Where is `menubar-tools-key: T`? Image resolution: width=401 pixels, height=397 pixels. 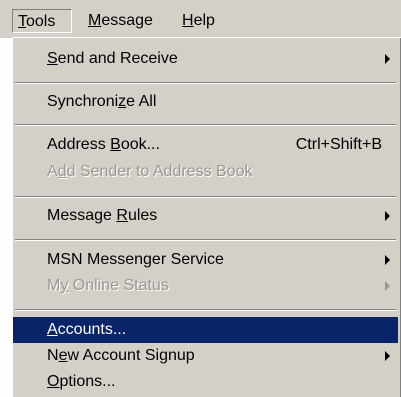 menubar-tools-key: T is located at coordinates (22, 21).